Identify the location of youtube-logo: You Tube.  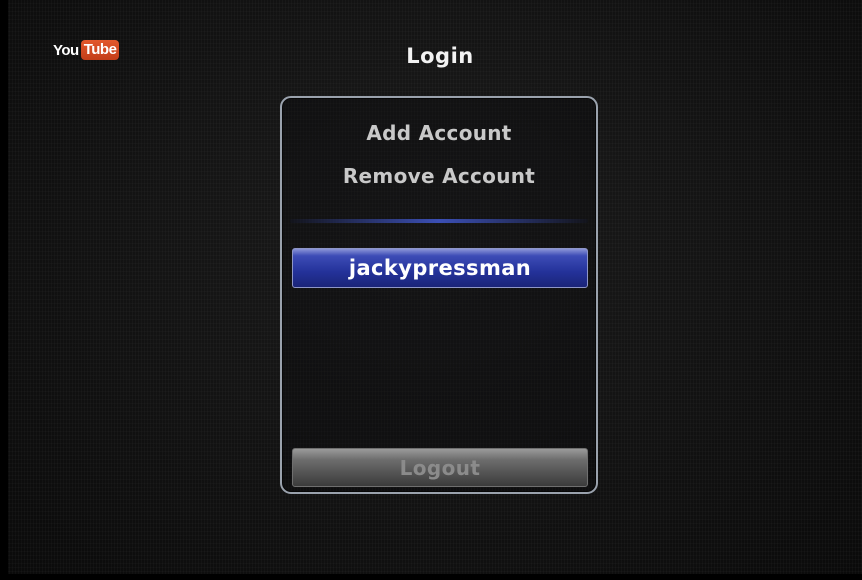
(86, 50).